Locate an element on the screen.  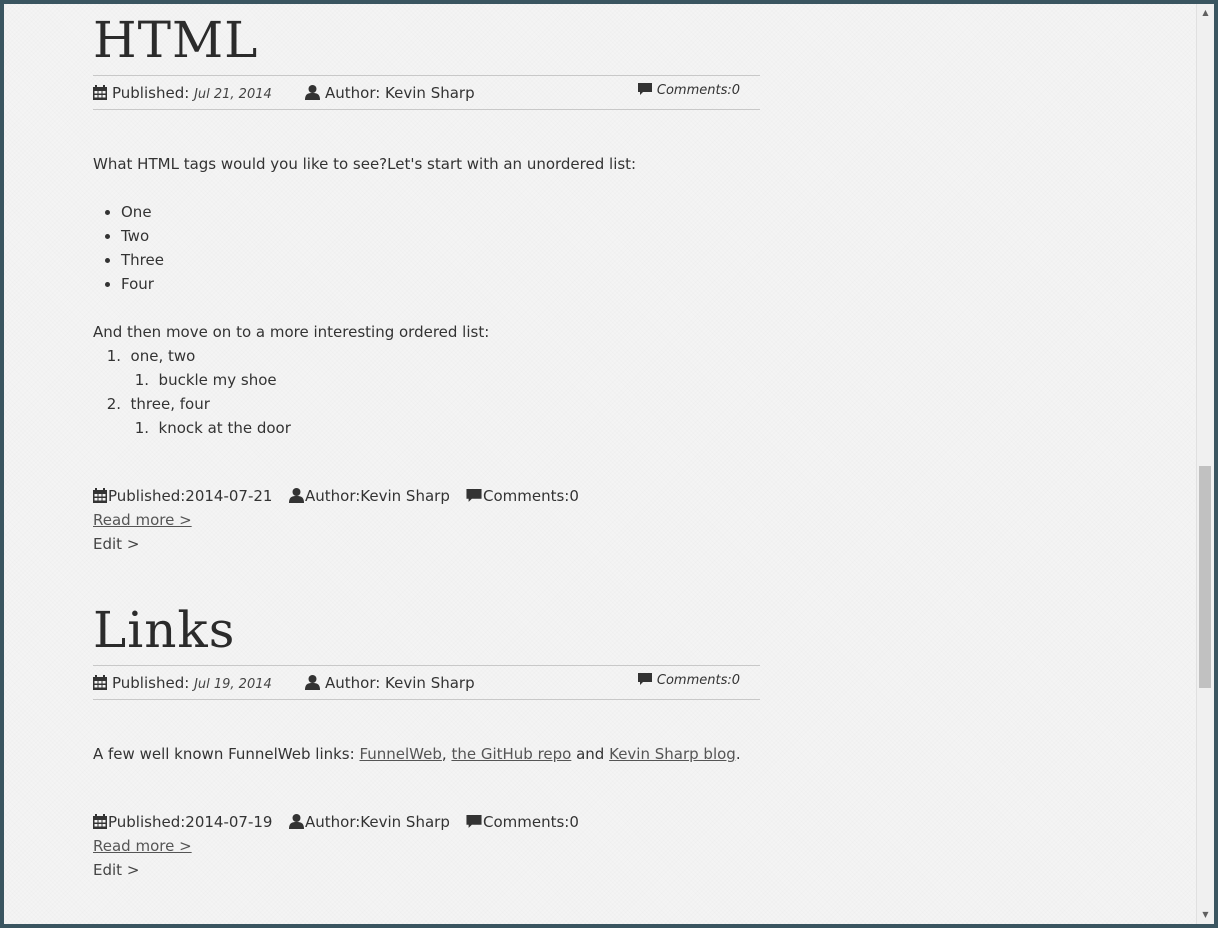
meta-published: Published: Jul 19, 2014 is located at coordinates (182, 683).